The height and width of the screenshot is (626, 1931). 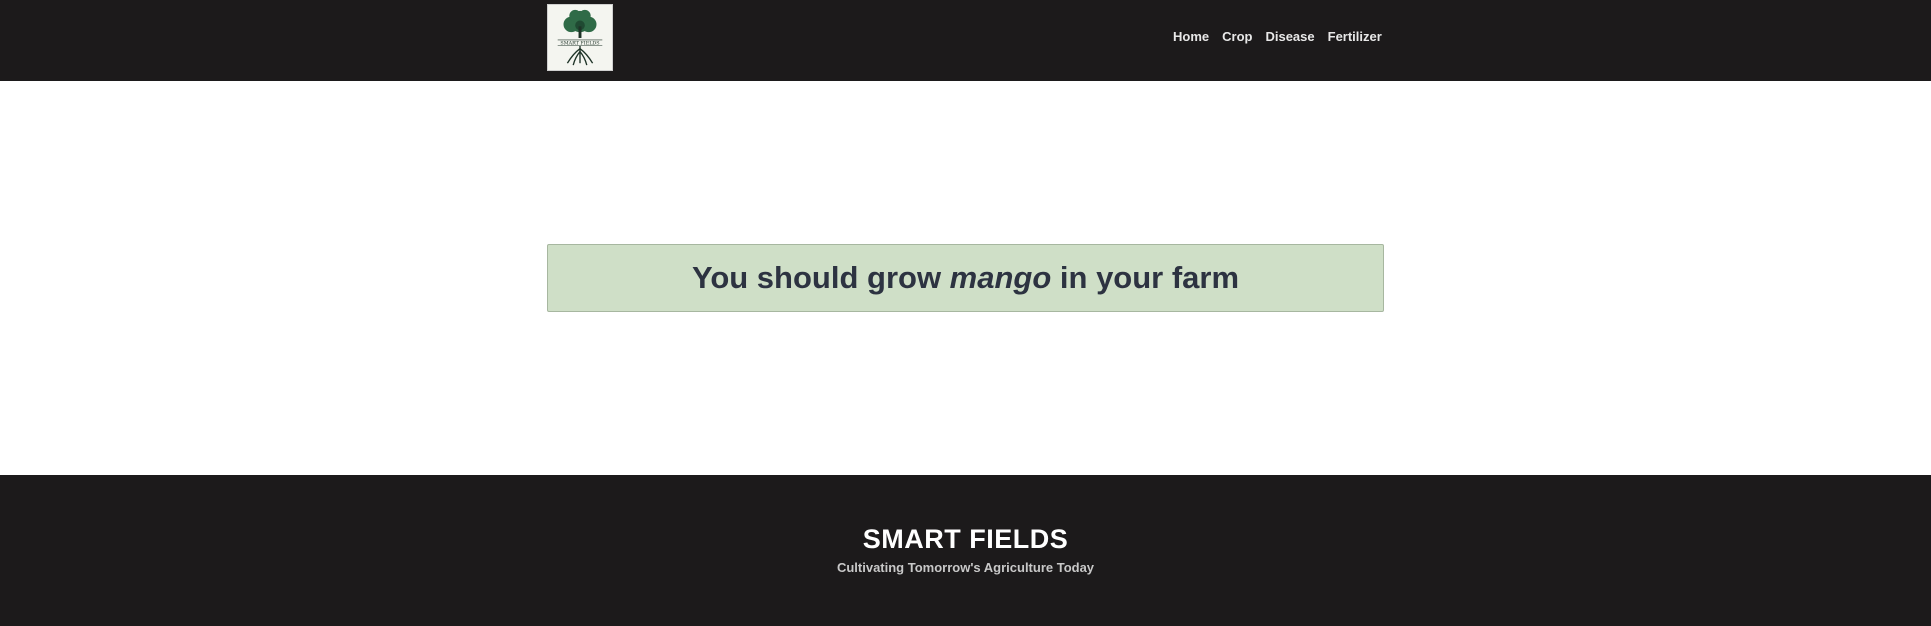 I want to click on logo-text: SMART FIELDS, so click(x=579, y=43).